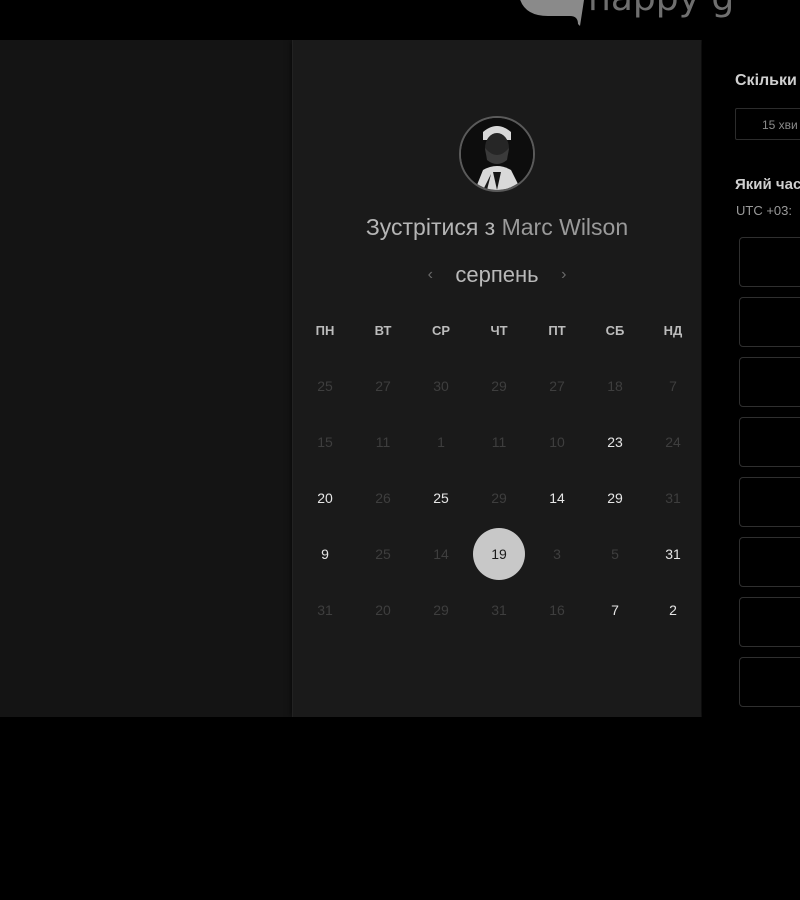 This screenshot has height=900, width=800. Describe the element at coordinates (615, 330) in the screenshot. I see `weekday-header: СБ` at that location.